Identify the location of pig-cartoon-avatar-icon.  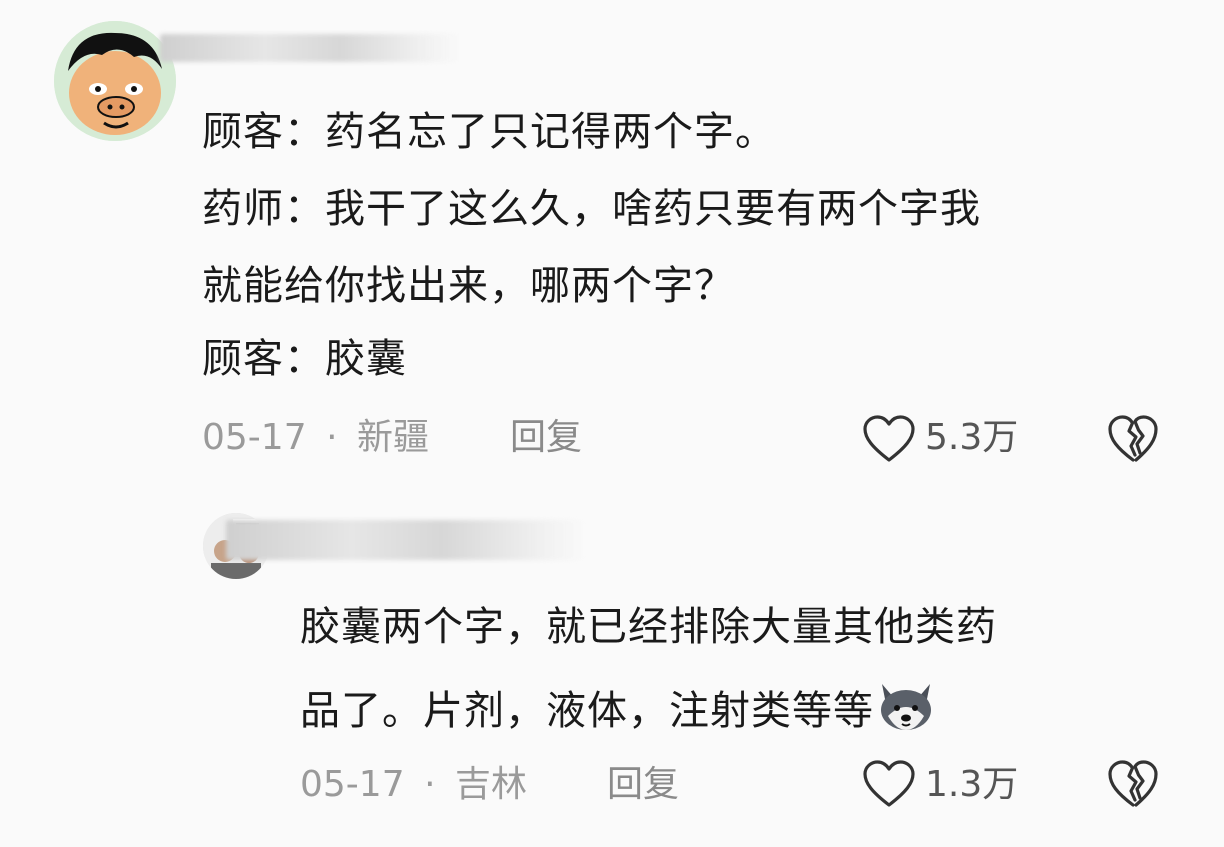
(115, 81).